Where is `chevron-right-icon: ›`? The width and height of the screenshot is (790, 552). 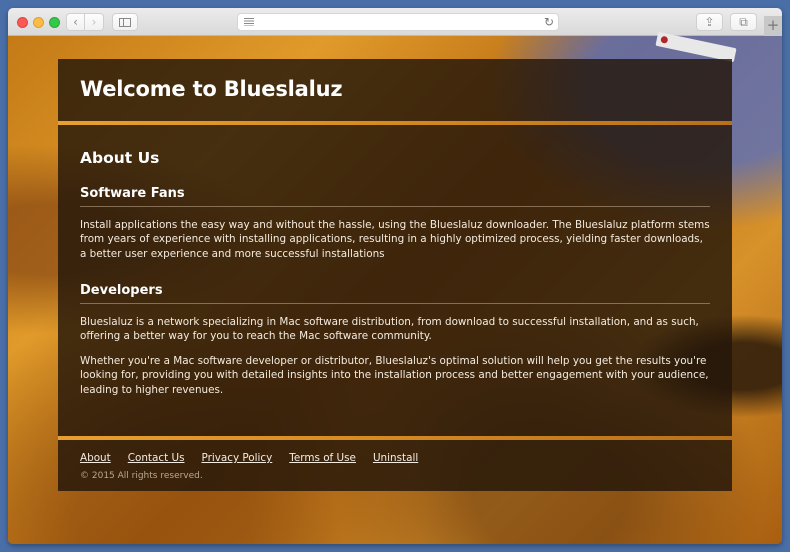 chevron-right-icon: › is located at coordinates (94, 22).